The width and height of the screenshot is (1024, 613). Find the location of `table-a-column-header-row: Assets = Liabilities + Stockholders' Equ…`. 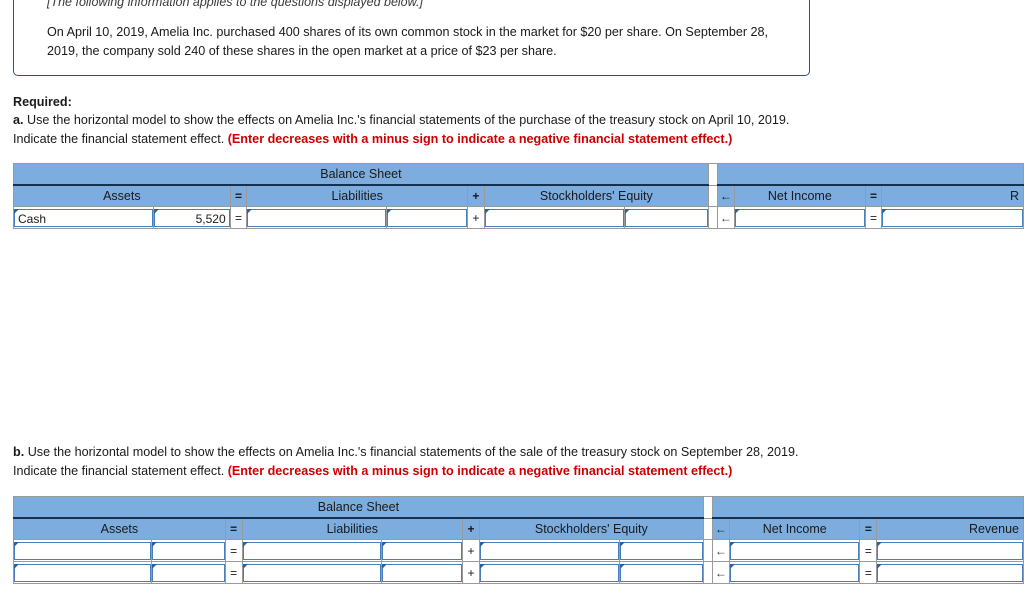

table-a-column-header-row: Assets = Liabilities + Stockholders' Equ… is located at coordinates (518, 195).